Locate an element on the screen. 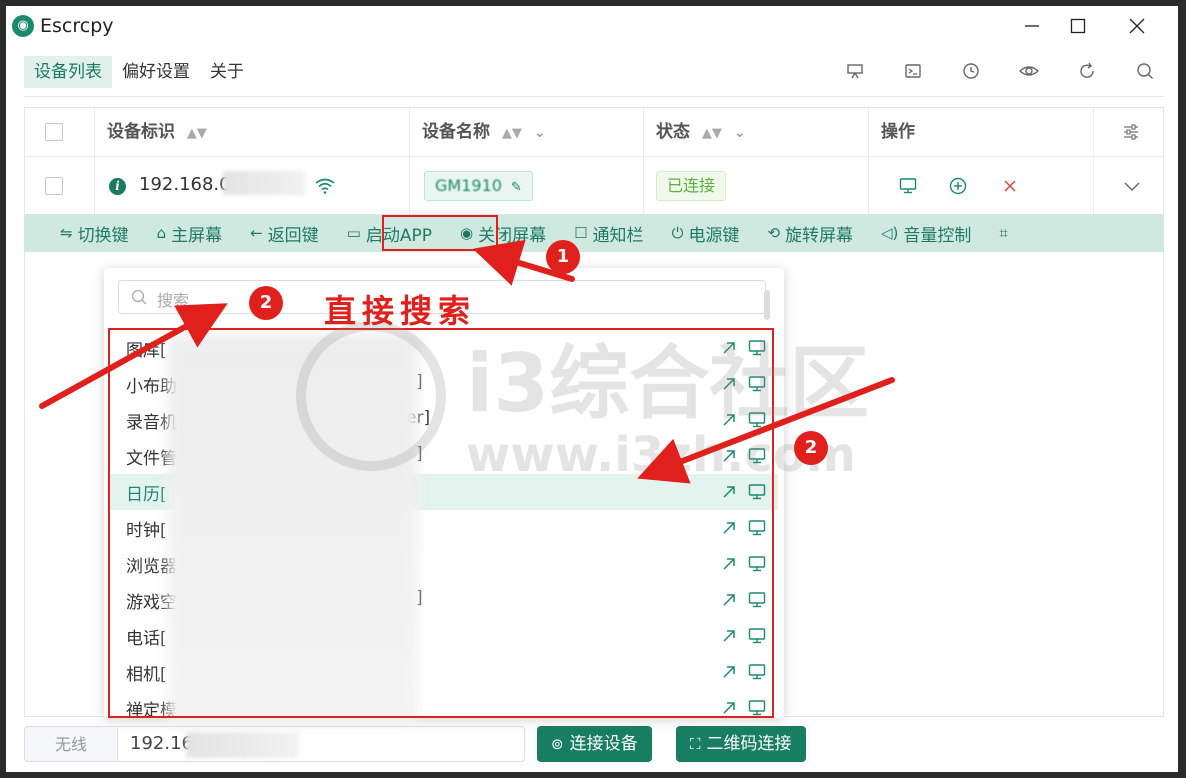 Image resolution: width=1186 pixels, height=778 pixels. link-icon: ⊚ is located at coordinates (557, 744).